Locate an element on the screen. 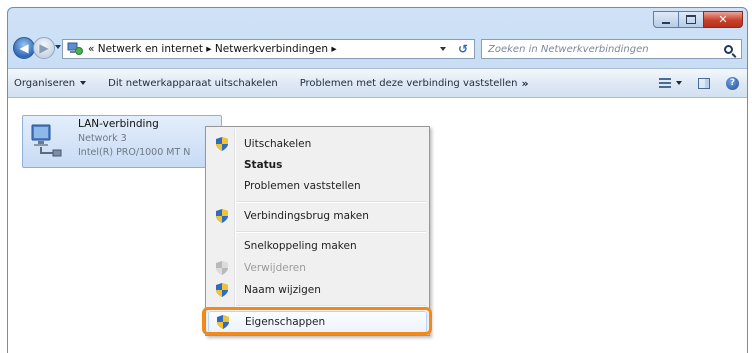 The width and height of the screenshot is (752, 353). menu-item-label: Uitschakelen is located at coordinates (278, 144).